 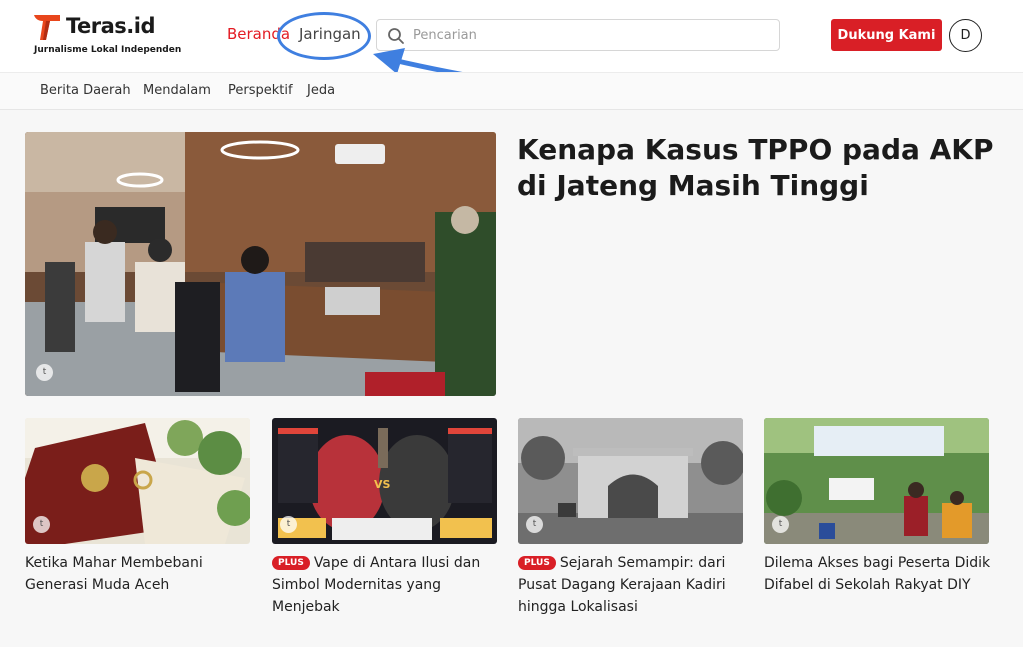 What do you see at coordinates (108, 50) in the screenshot?
I see `logo-tagline: Jurnalisme Lokal Independen` at bounding box center [108, 50].